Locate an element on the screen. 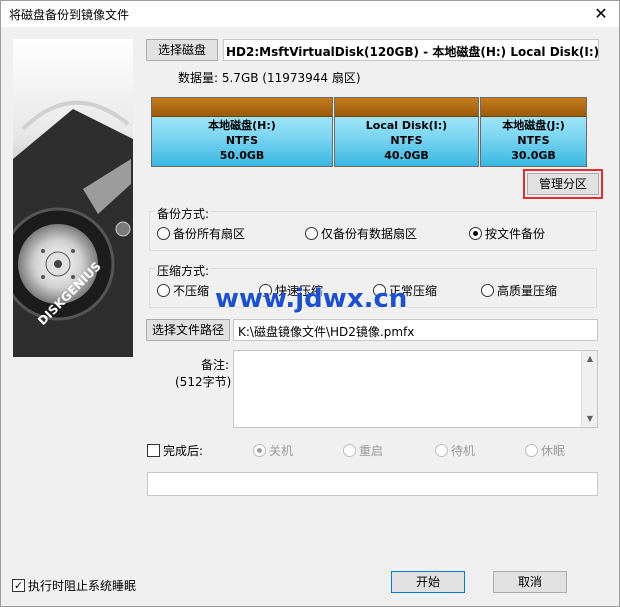  radio-label: 备份所有扇区 is located at coordinates (209, 234).